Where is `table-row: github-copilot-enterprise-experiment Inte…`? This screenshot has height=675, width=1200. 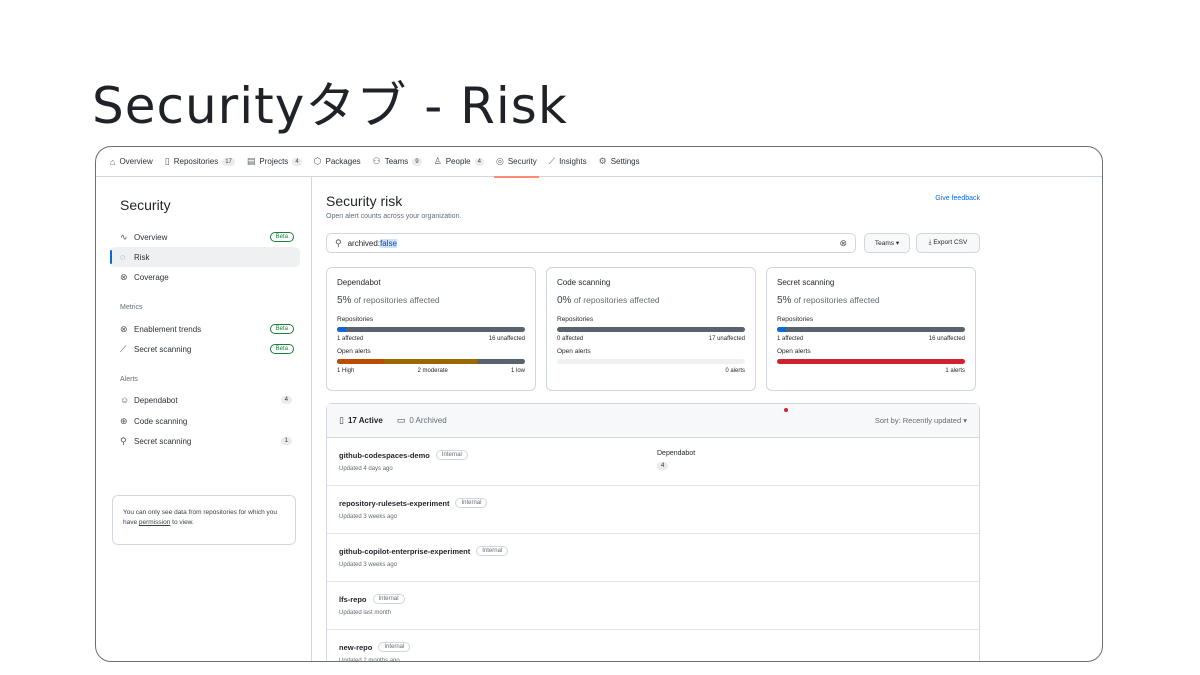 table-row: github-copilot-enterprise-experiment Inte… is located at coordinates (653, 558).